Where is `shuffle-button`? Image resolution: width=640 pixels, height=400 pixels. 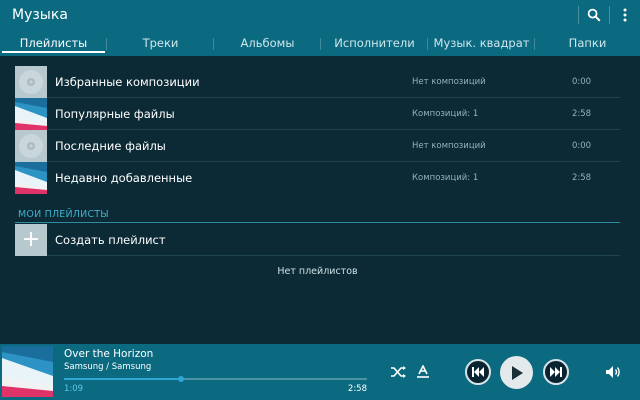
shuffle-button is located at coordinates (398, 372).